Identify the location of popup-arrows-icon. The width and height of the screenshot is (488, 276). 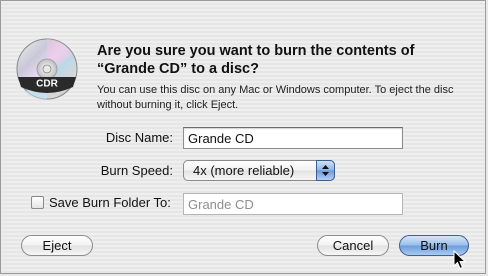
(325, 170).